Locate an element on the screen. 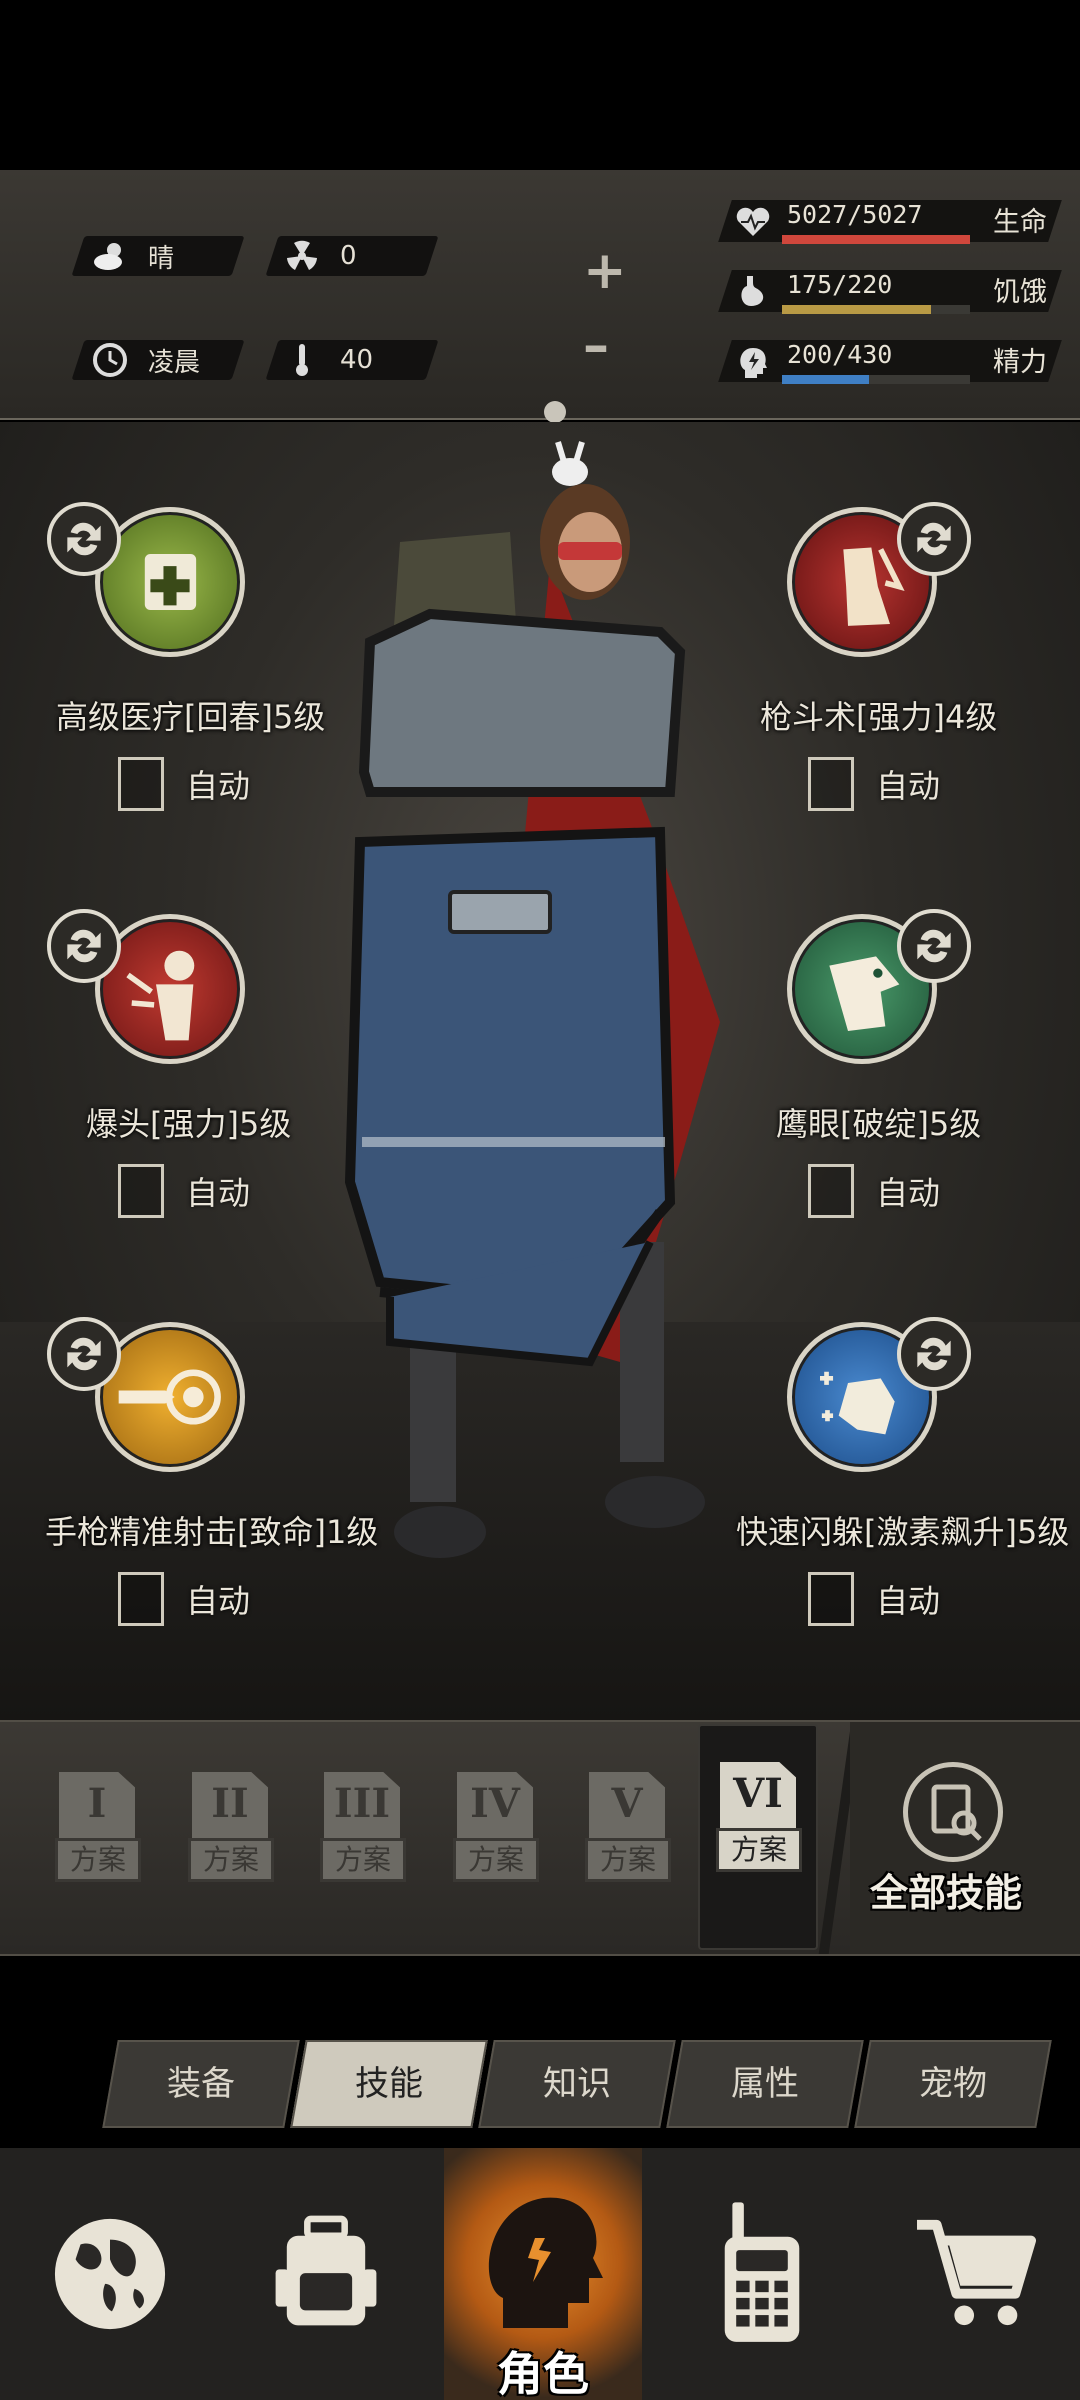 This screenshot has height=2400, width=1080. heart-icon is located at coordinates (753, 221).